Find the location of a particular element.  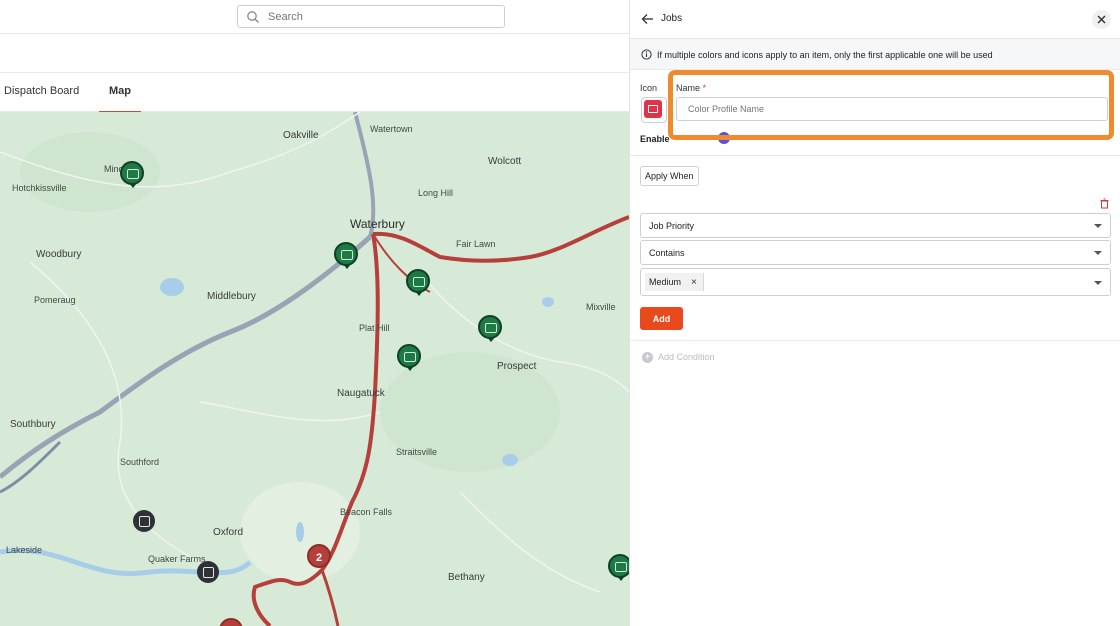

map-label: Watertown is located at coordinates (391, 129).